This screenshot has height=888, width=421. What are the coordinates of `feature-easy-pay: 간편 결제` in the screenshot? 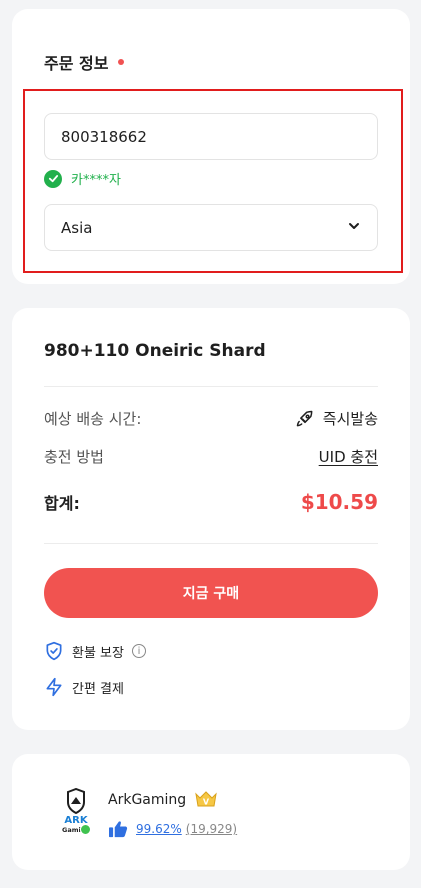 It's located at (84, 687).